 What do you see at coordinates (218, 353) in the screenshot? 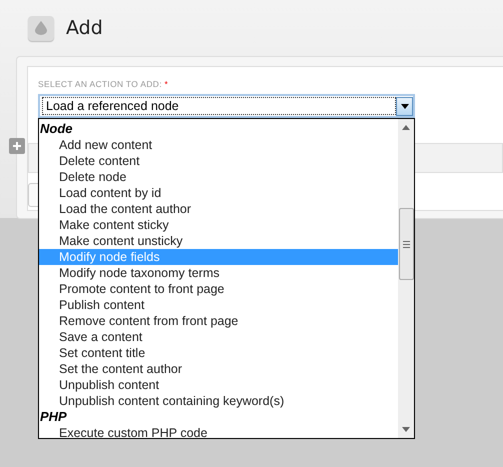
I see `dropdown-option: Set content title` at bounding box center [218, 353].